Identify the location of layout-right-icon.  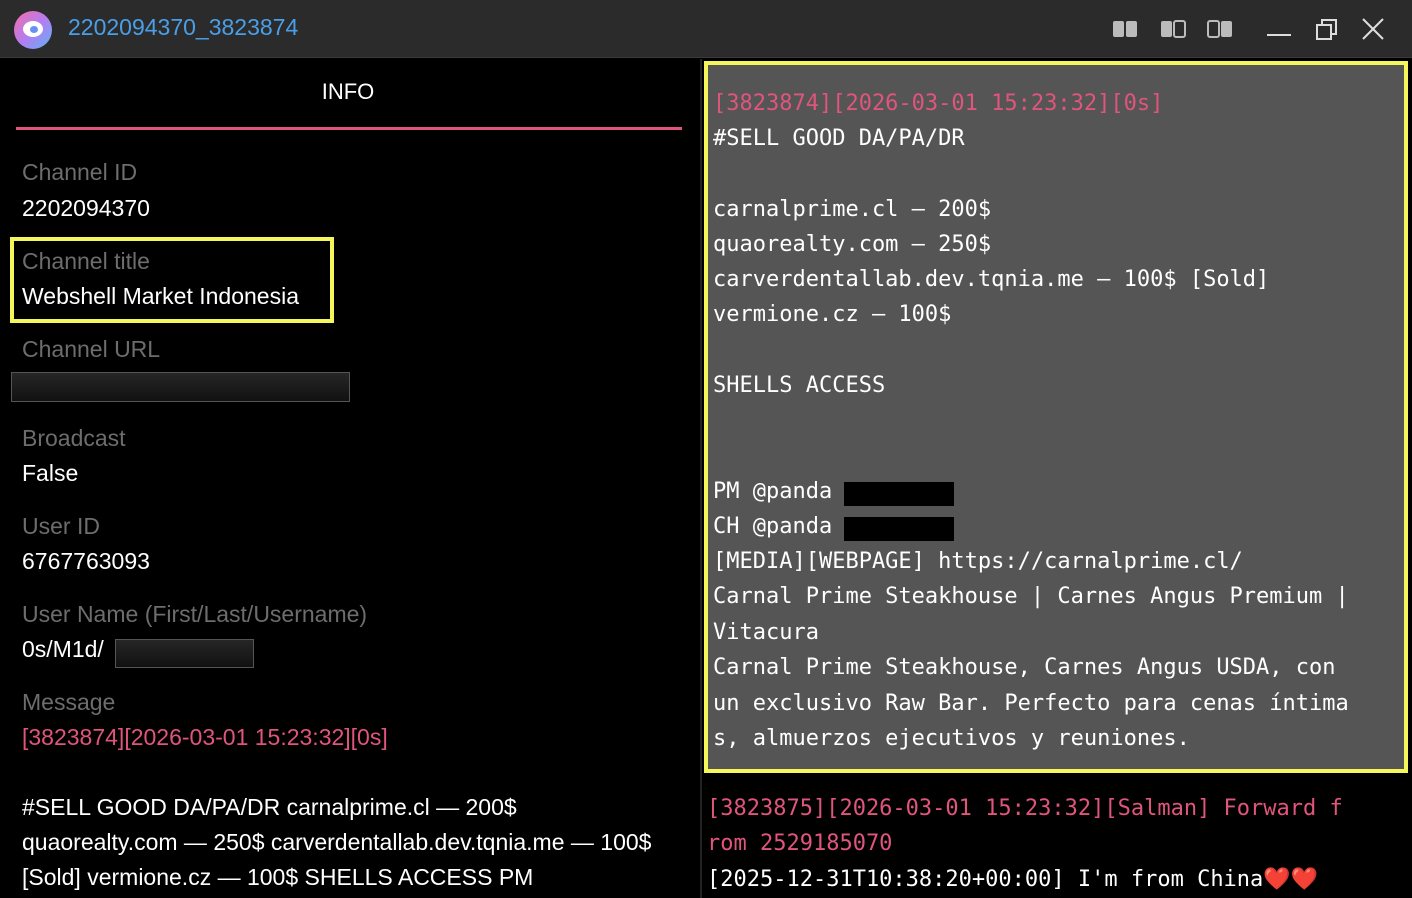
(1220, 29).